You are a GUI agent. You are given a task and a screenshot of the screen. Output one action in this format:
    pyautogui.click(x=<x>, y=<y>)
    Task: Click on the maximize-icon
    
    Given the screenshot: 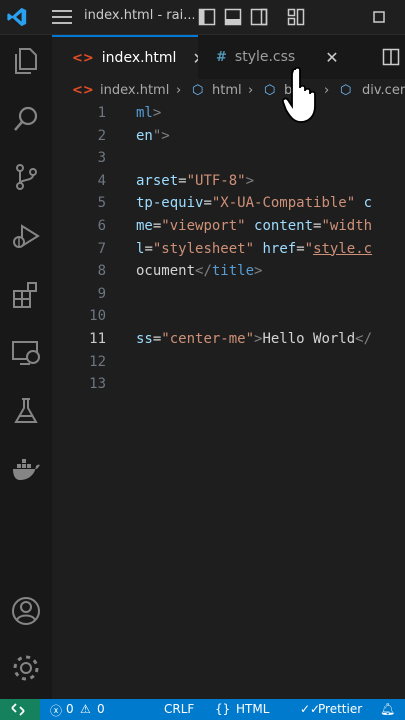 What is the action you would take?
    pyautogui.click(x=379, y=17)
    